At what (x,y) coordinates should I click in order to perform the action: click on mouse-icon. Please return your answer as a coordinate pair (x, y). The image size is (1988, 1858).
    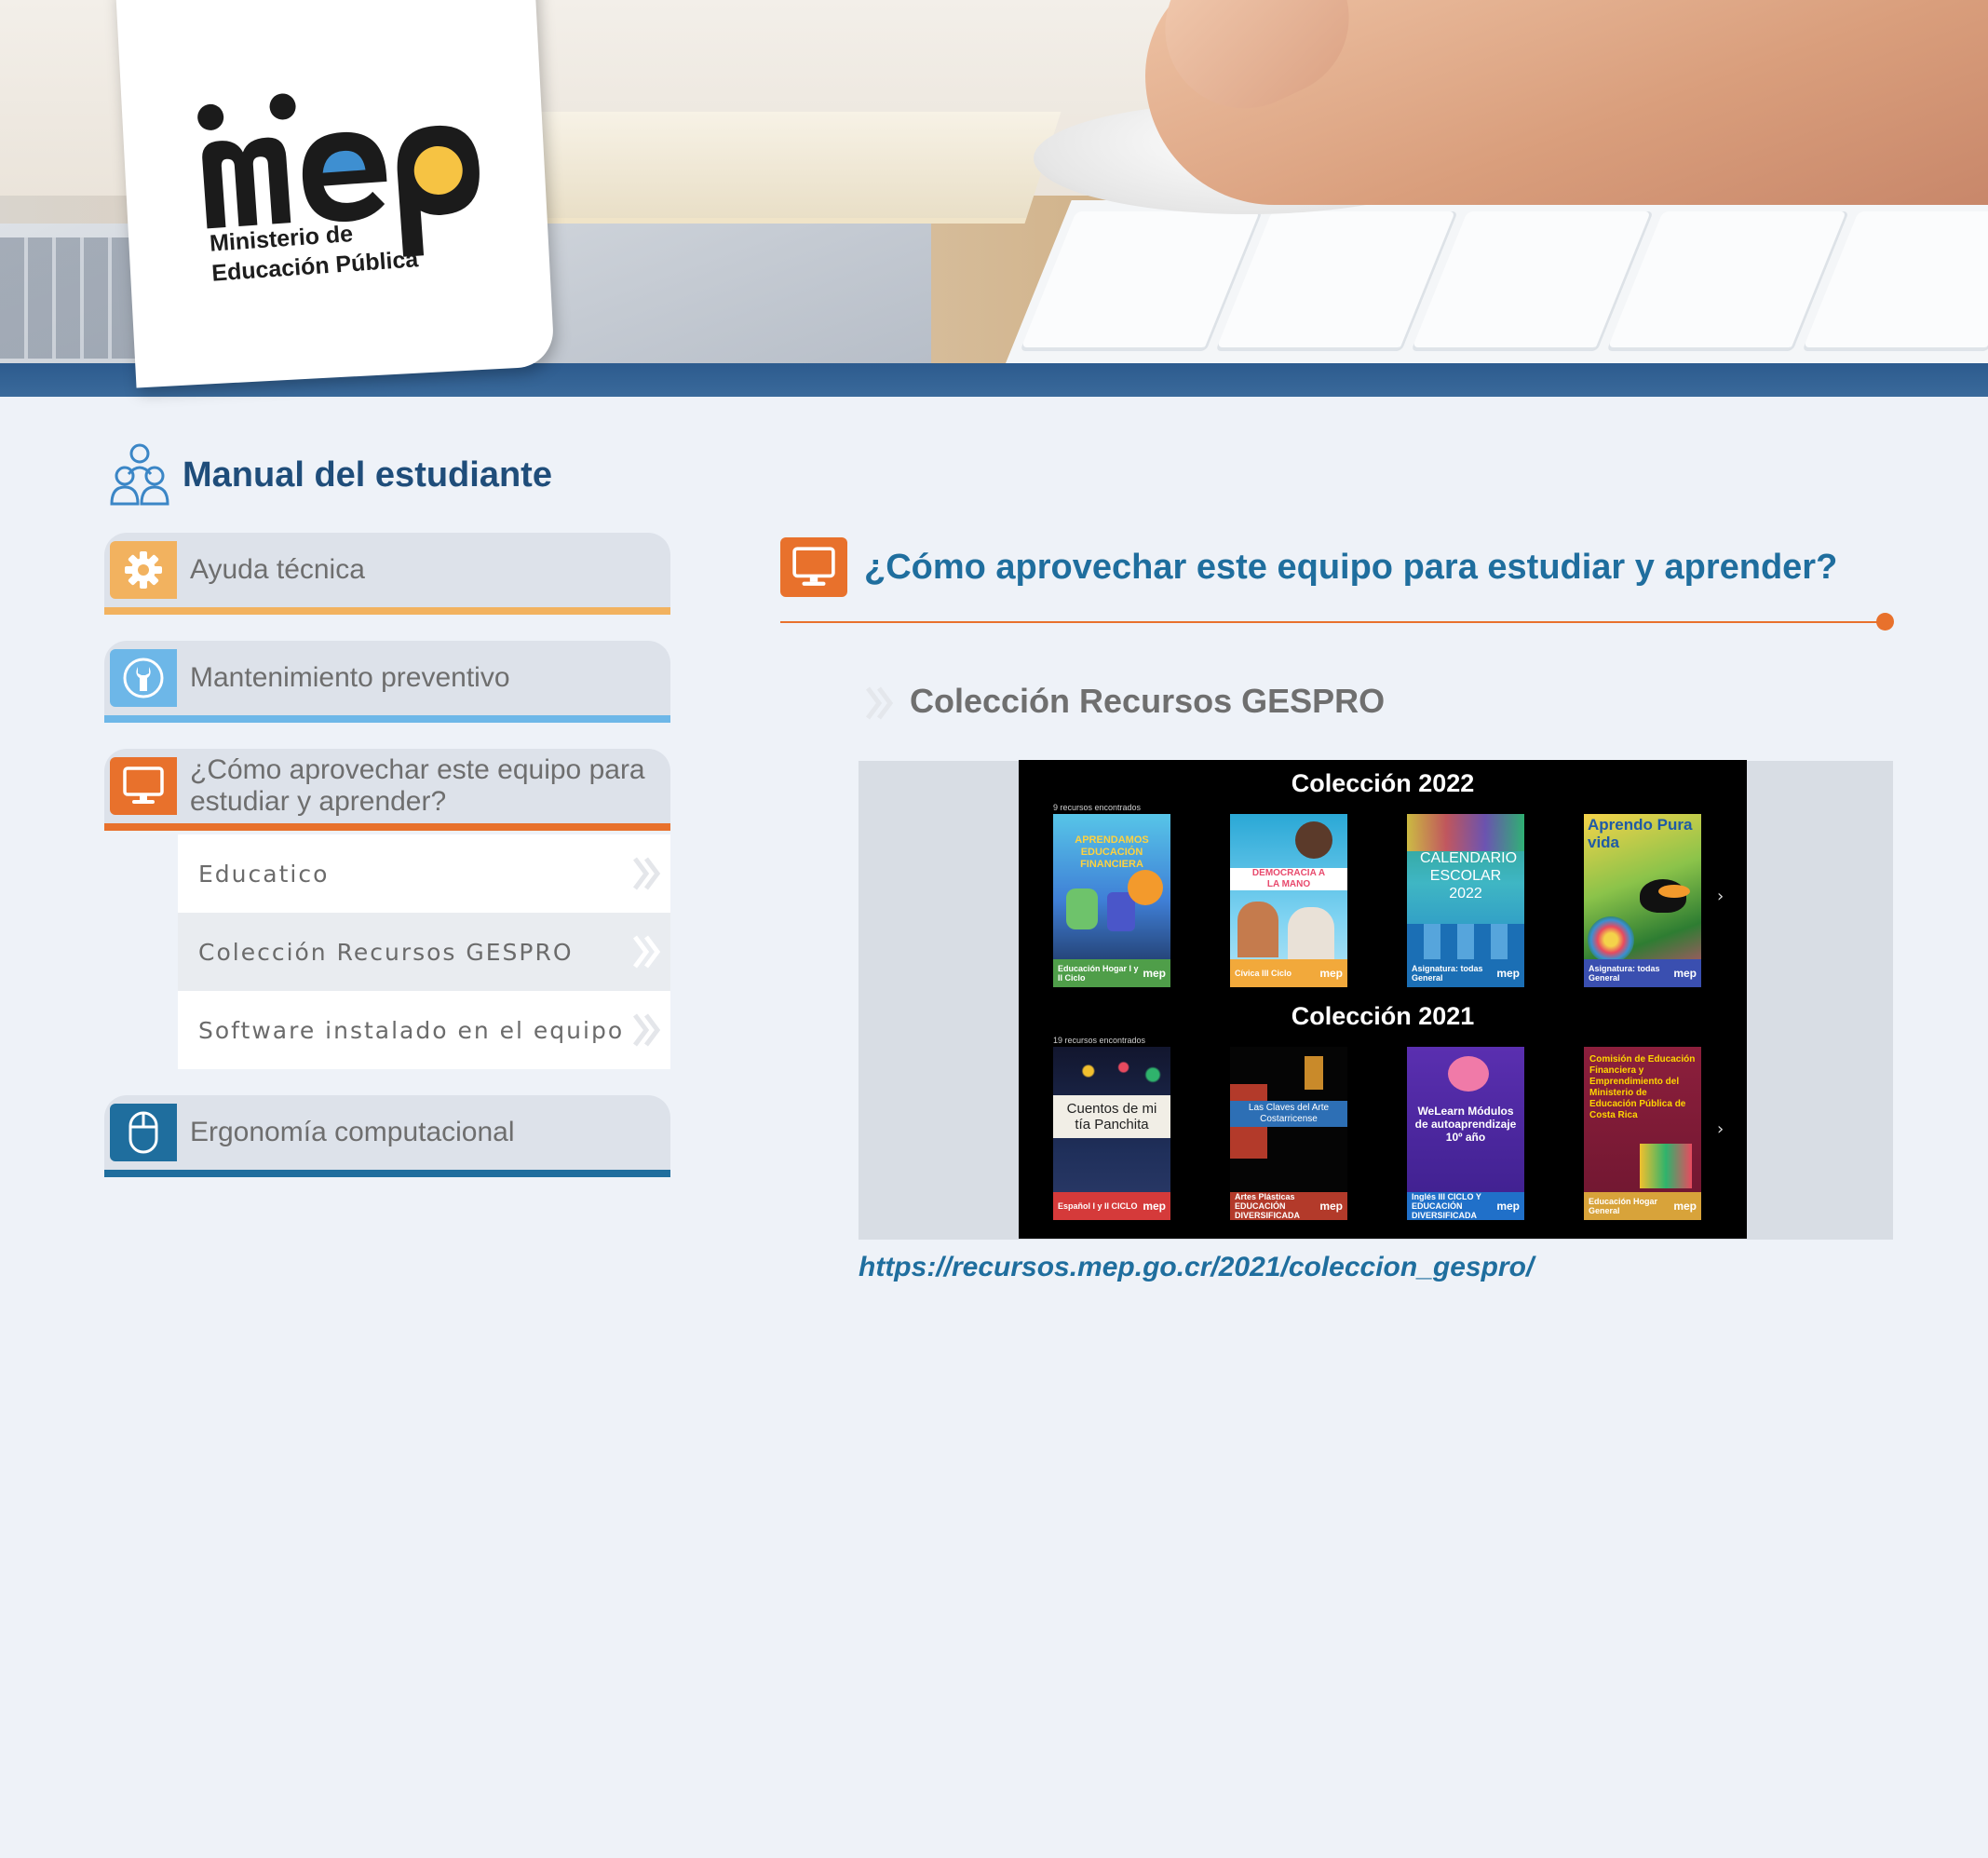
    Looking at the image, I should click on (143, 1133).